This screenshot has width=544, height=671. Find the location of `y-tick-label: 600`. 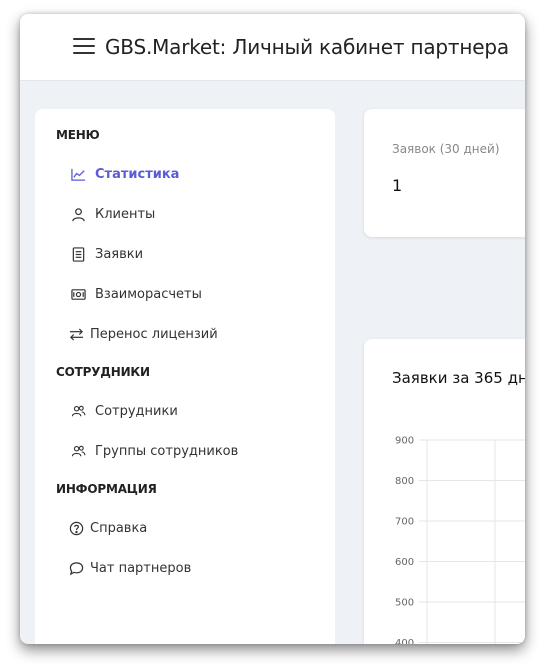

y-tick-label: 600 is located at coordinates (404, 562).